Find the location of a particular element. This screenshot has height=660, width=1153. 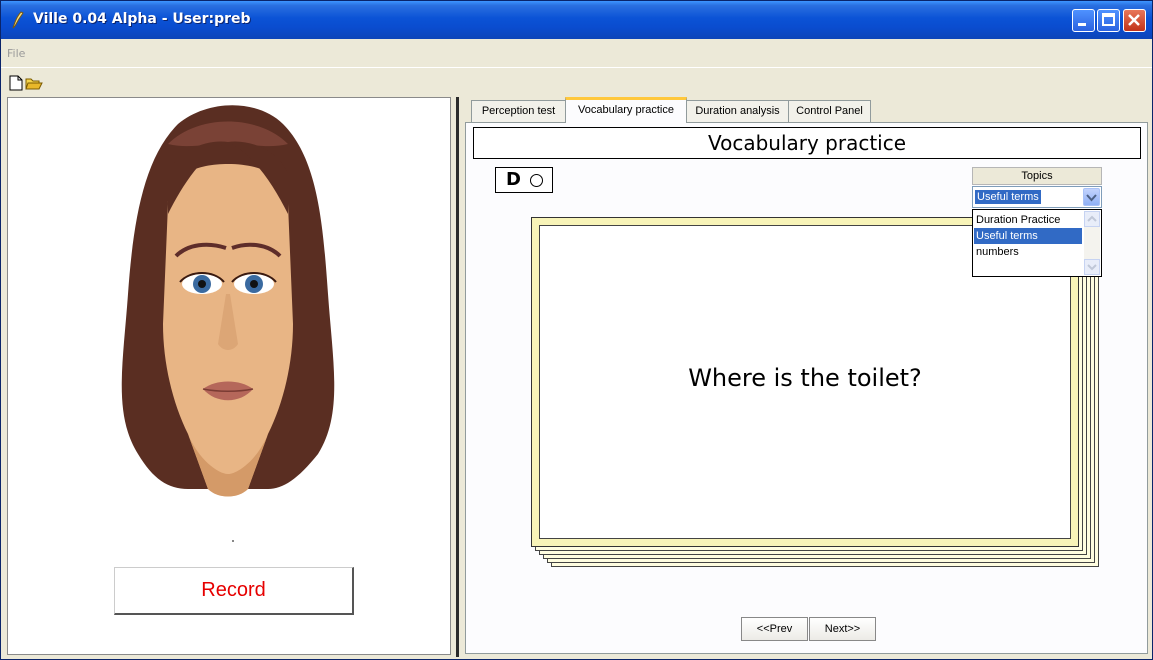

indicator-letter: D is located at coordinates (513, 179).